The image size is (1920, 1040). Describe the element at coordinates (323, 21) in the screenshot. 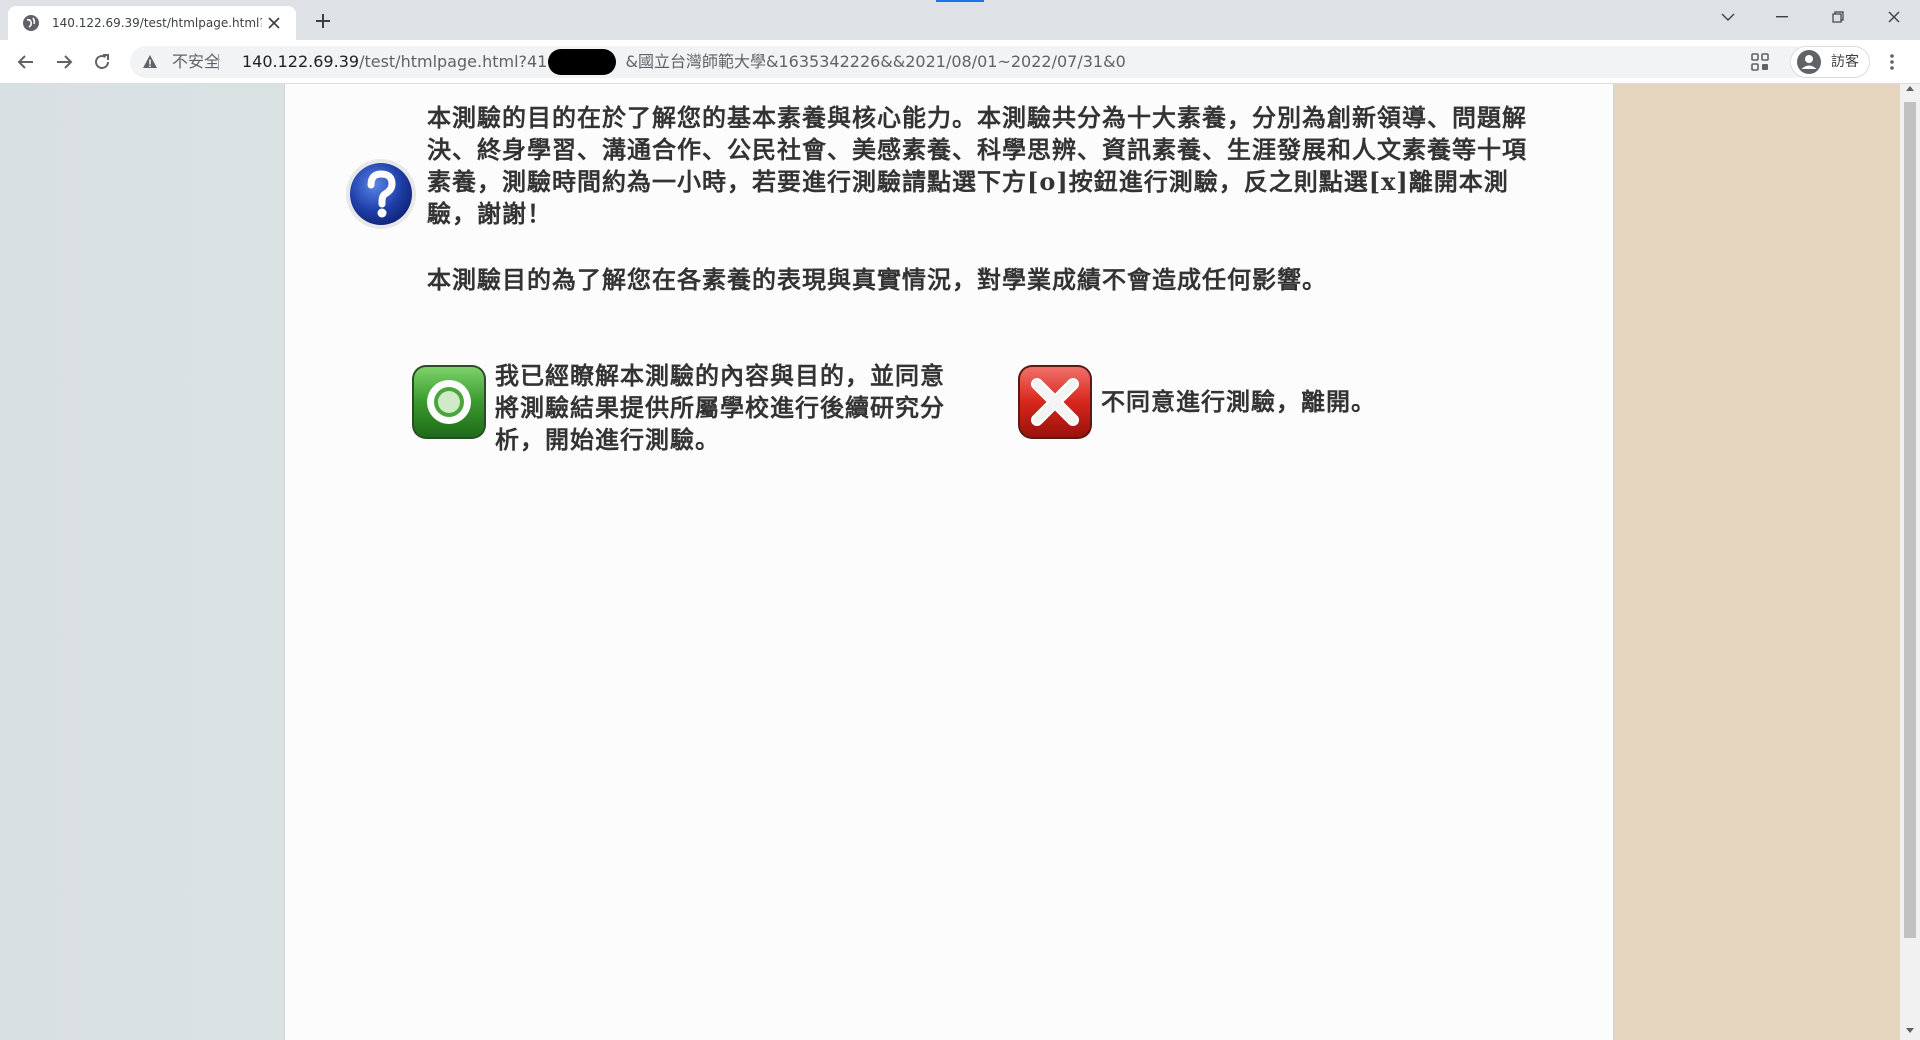

I see `plus-icon` at that location.